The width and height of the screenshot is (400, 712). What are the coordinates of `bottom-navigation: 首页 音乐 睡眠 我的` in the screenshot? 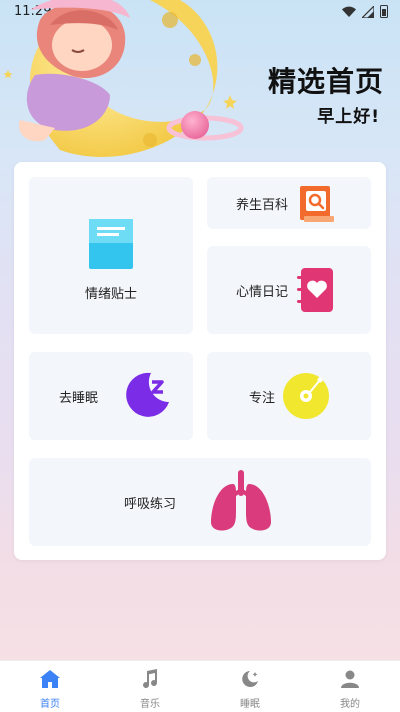 It's located at (200, 686).